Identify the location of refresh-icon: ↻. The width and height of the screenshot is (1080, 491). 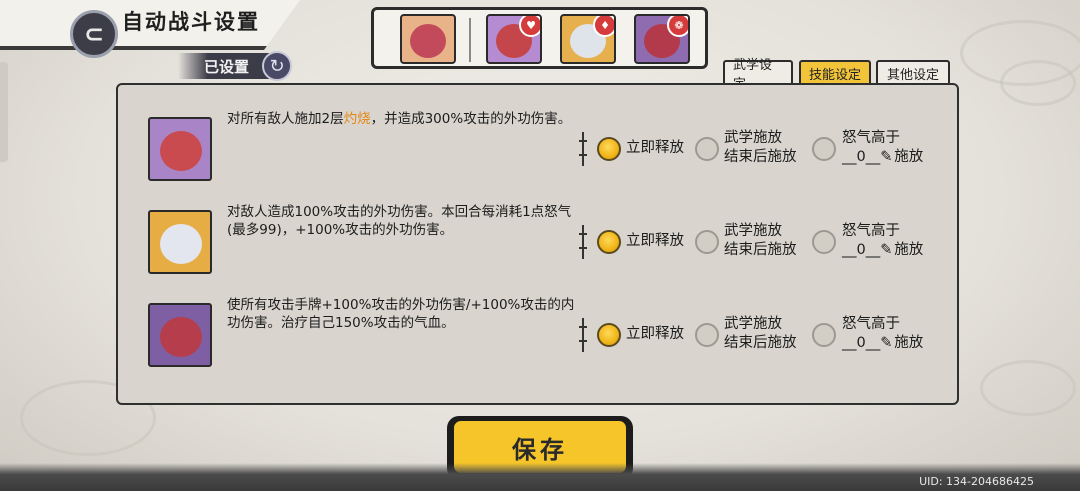
(277, 66).